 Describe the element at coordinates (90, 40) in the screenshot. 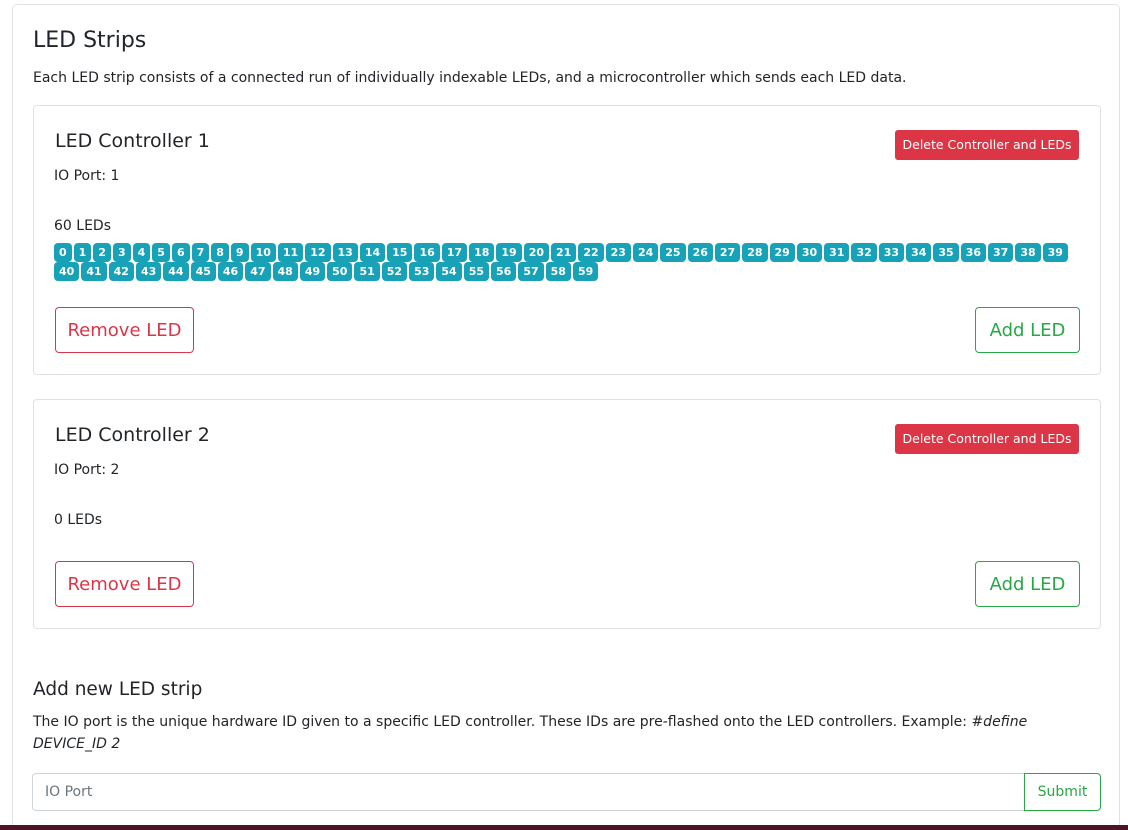

I see `page-title: LED Strips` at that location.